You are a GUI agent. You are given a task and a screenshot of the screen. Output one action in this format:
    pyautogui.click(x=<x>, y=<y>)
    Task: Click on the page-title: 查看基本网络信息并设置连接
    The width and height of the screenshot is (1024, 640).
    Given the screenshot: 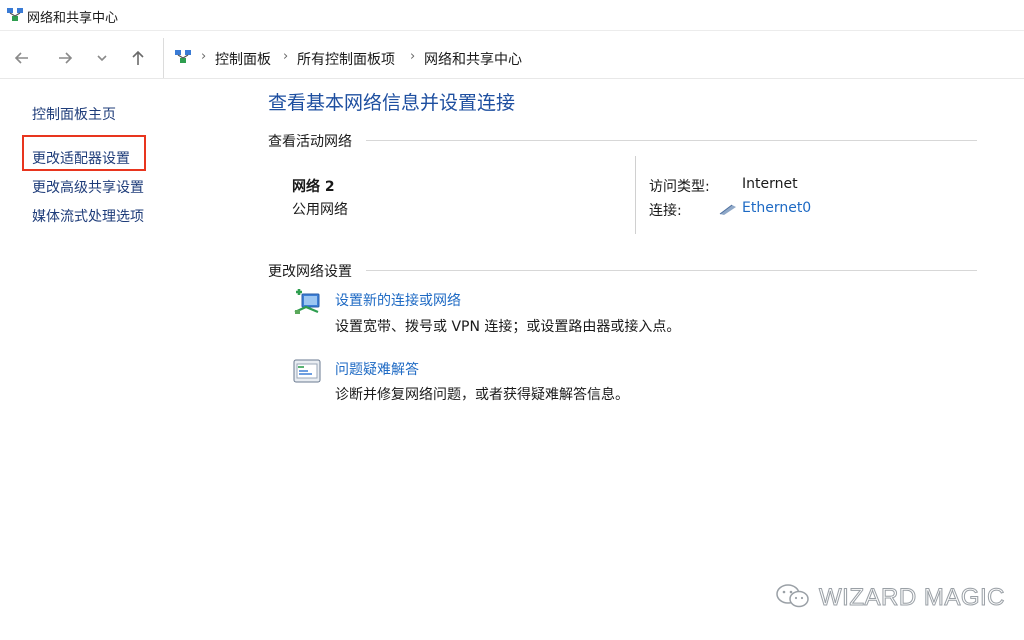 What is the action you would take?
    pyautogui.click(x=392, y=103)
    